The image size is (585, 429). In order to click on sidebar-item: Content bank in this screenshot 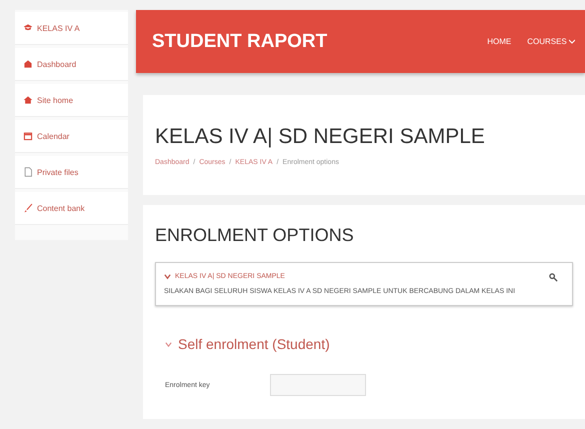, I will do `click(71, 208)`.